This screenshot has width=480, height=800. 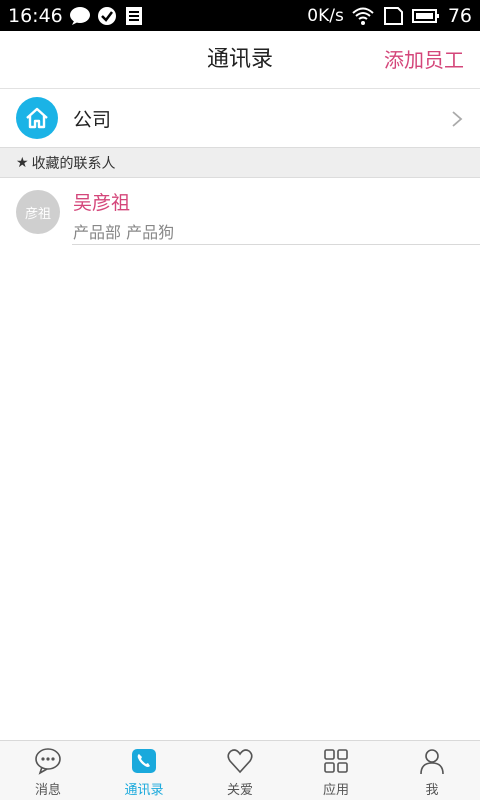 I want to click on favorites-section-header: ★ 收藏的联系人, so click(x=240, y=163).